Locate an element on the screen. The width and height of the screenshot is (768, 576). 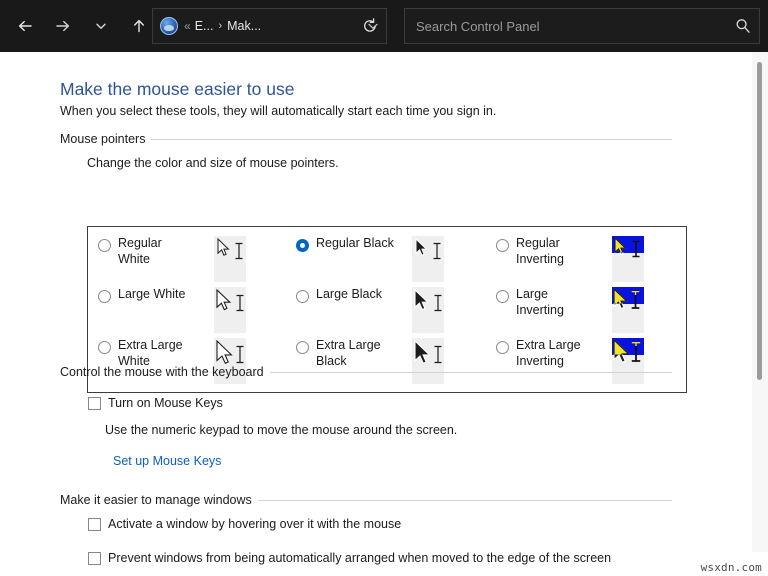
breadcrumb-overflow-icon: « is located at coordinates (187, 26).